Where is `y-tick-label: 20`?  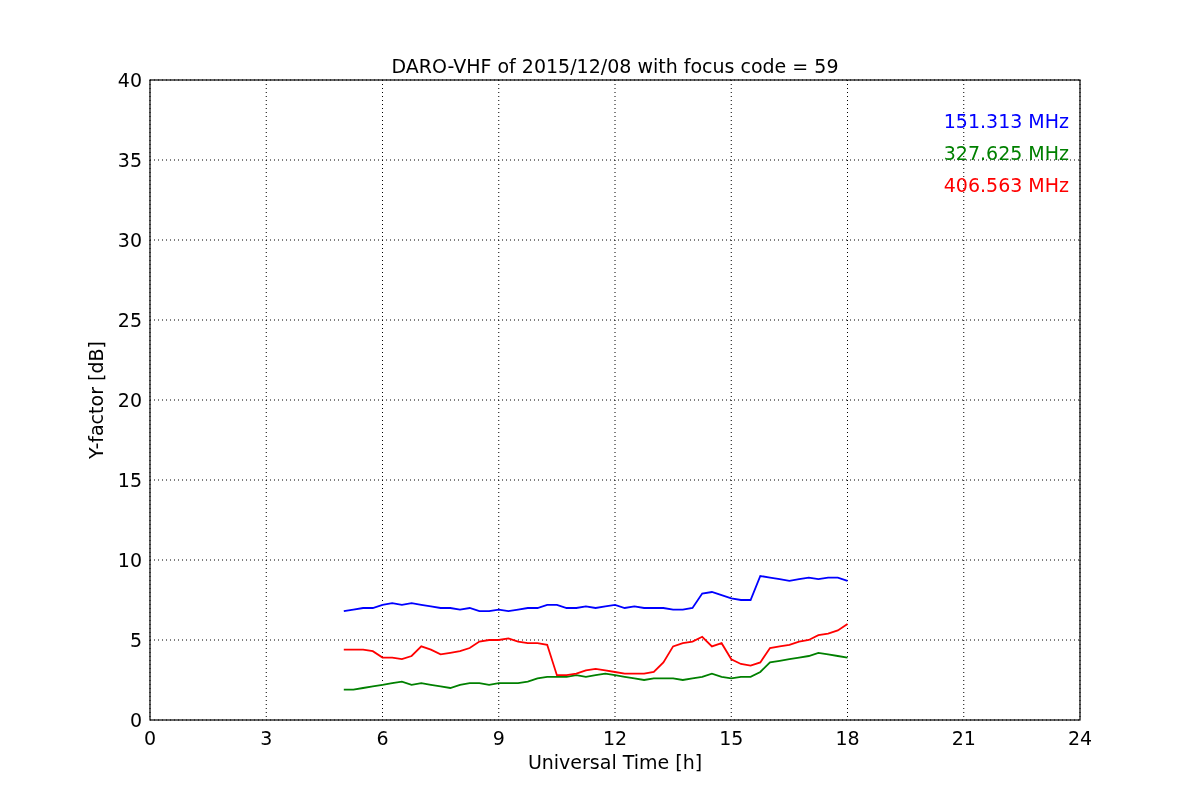
y-tick-label: 20 is located at coordinates (129, 400).